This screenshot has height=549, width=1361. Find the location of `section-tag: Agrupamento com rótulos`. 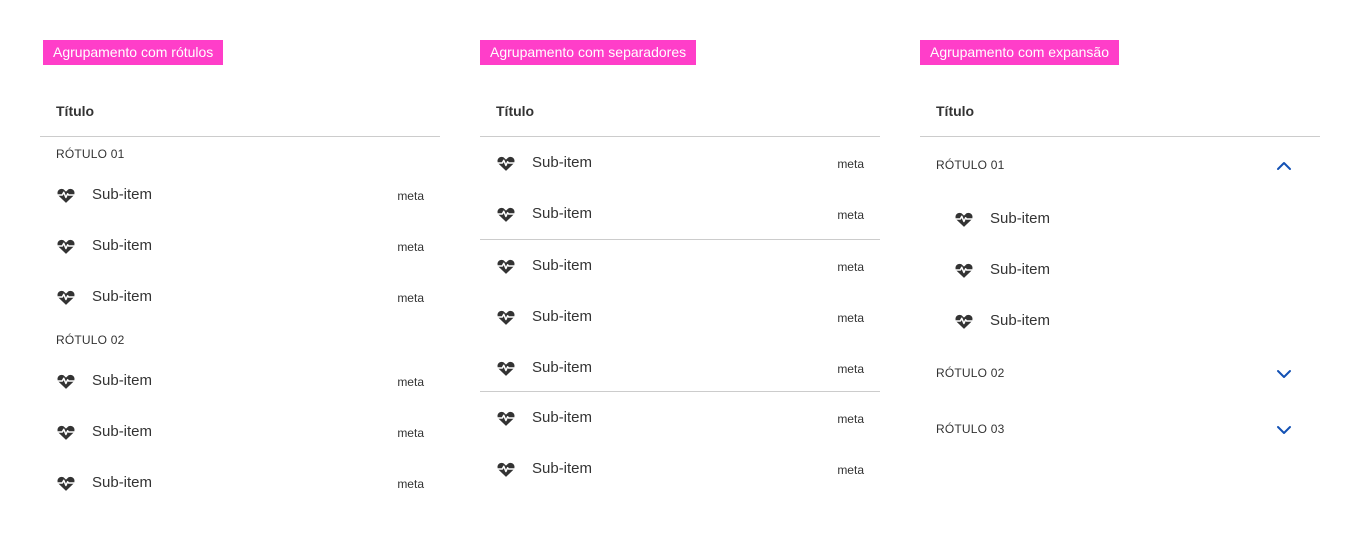

section-tag: Agrupamento com rótulos is located at coordinates (133, 52).